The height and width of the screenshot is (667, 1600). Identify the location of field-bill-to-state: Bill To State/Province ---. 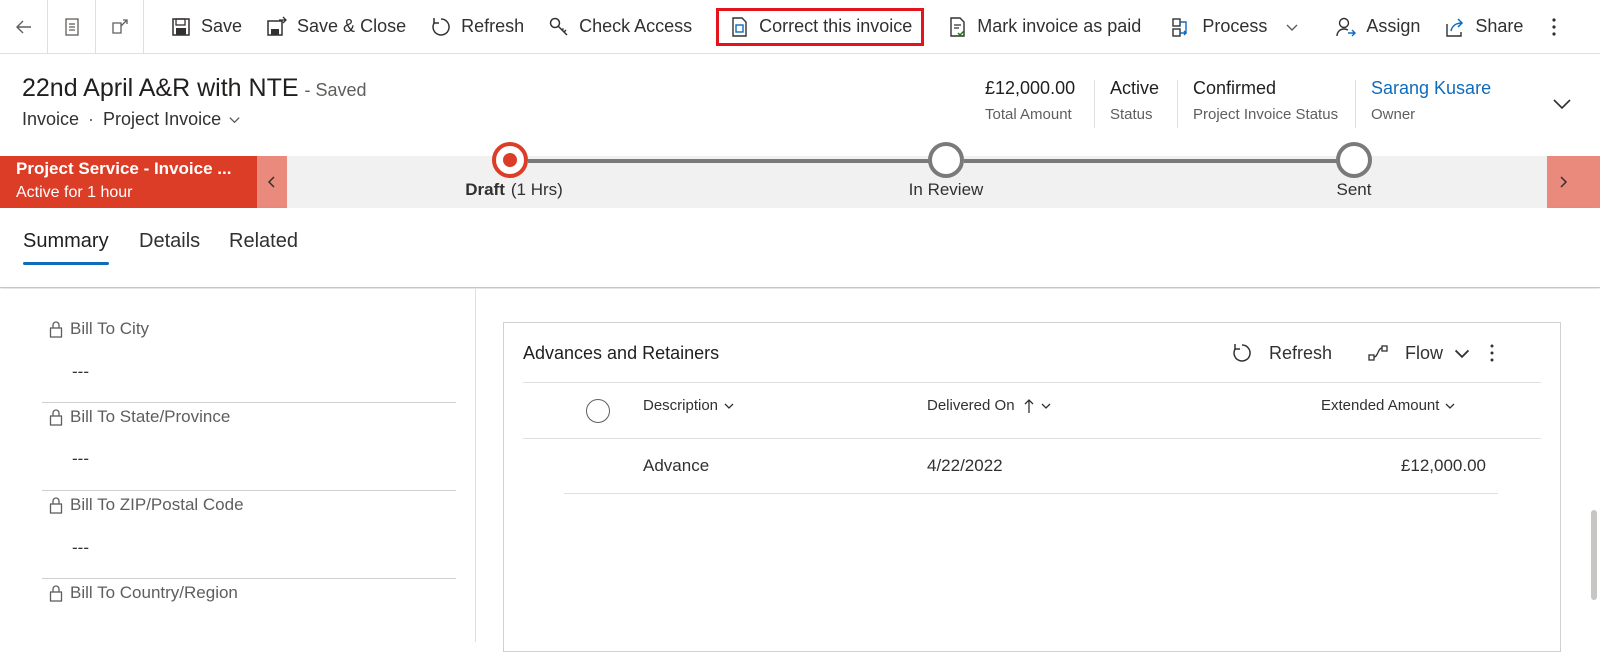
(249, 447).